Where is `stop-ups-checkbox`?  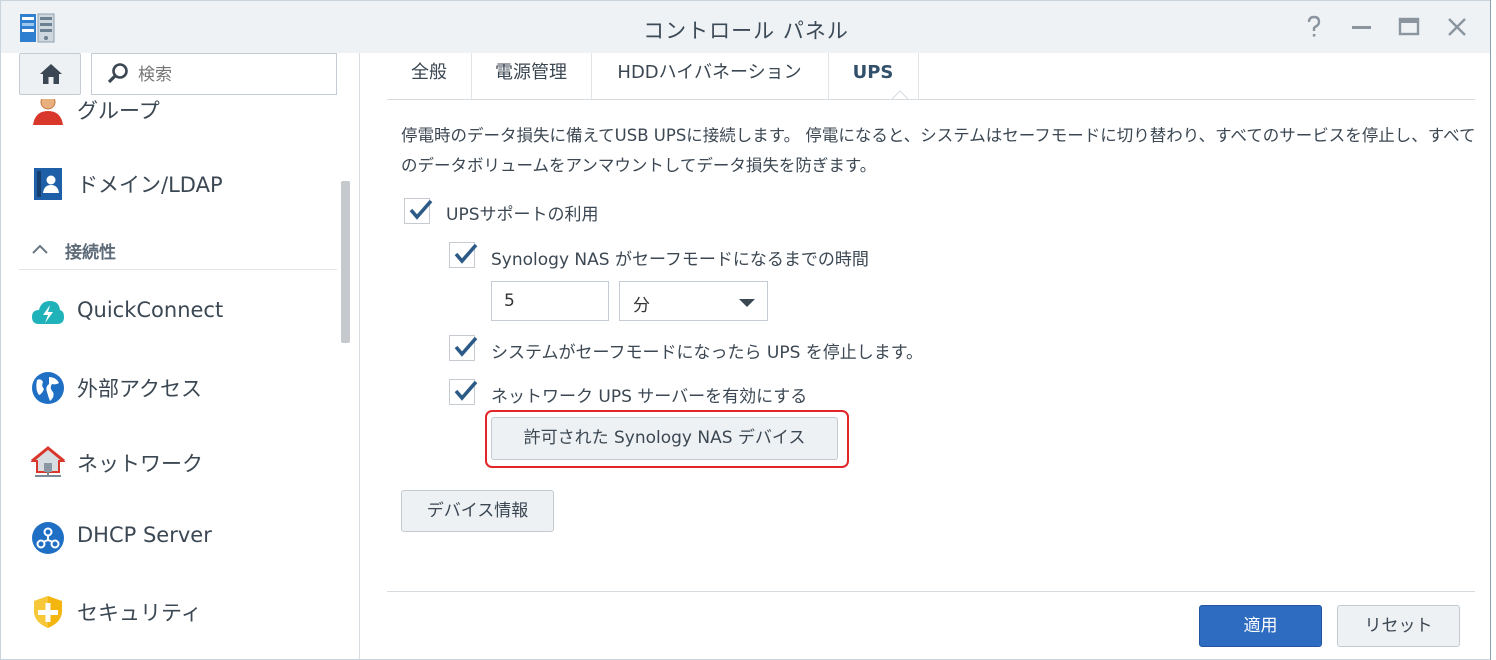 stop-ups-checkbox is located at coordinates (463, 348).